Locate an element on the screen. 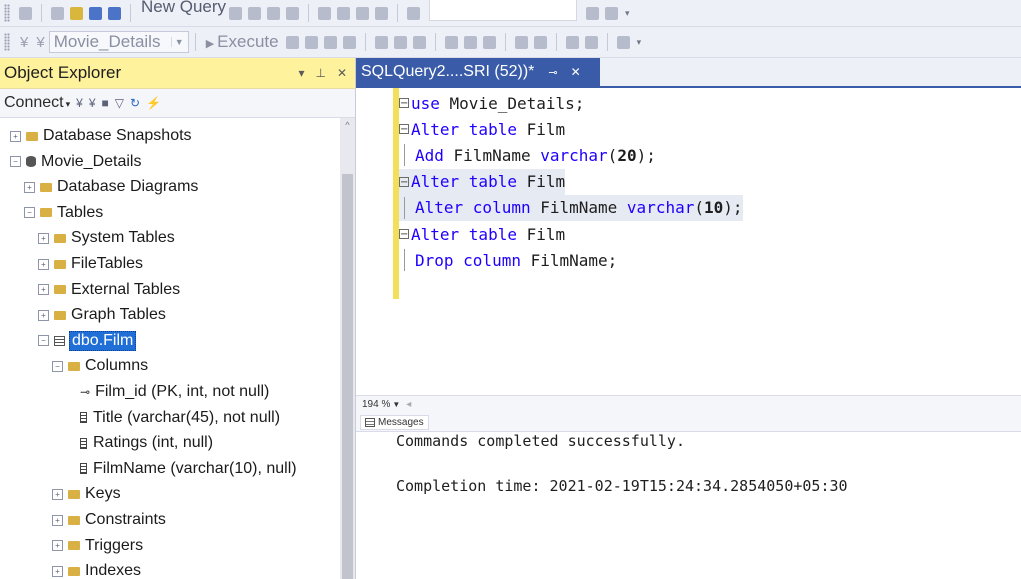  dmx-query-icon is located at coordinates (293, 13).